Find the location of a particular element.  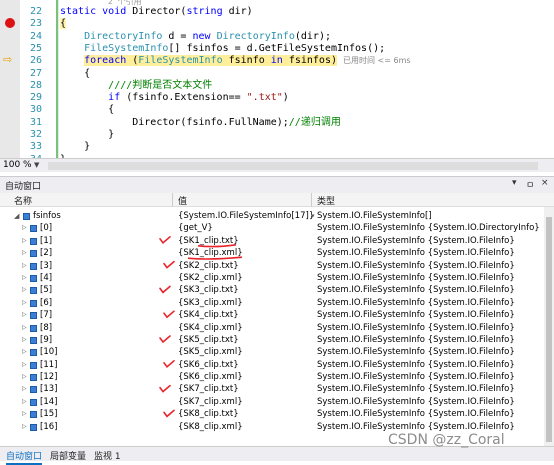

line-number: 27 is located at coordinates (35, 73).